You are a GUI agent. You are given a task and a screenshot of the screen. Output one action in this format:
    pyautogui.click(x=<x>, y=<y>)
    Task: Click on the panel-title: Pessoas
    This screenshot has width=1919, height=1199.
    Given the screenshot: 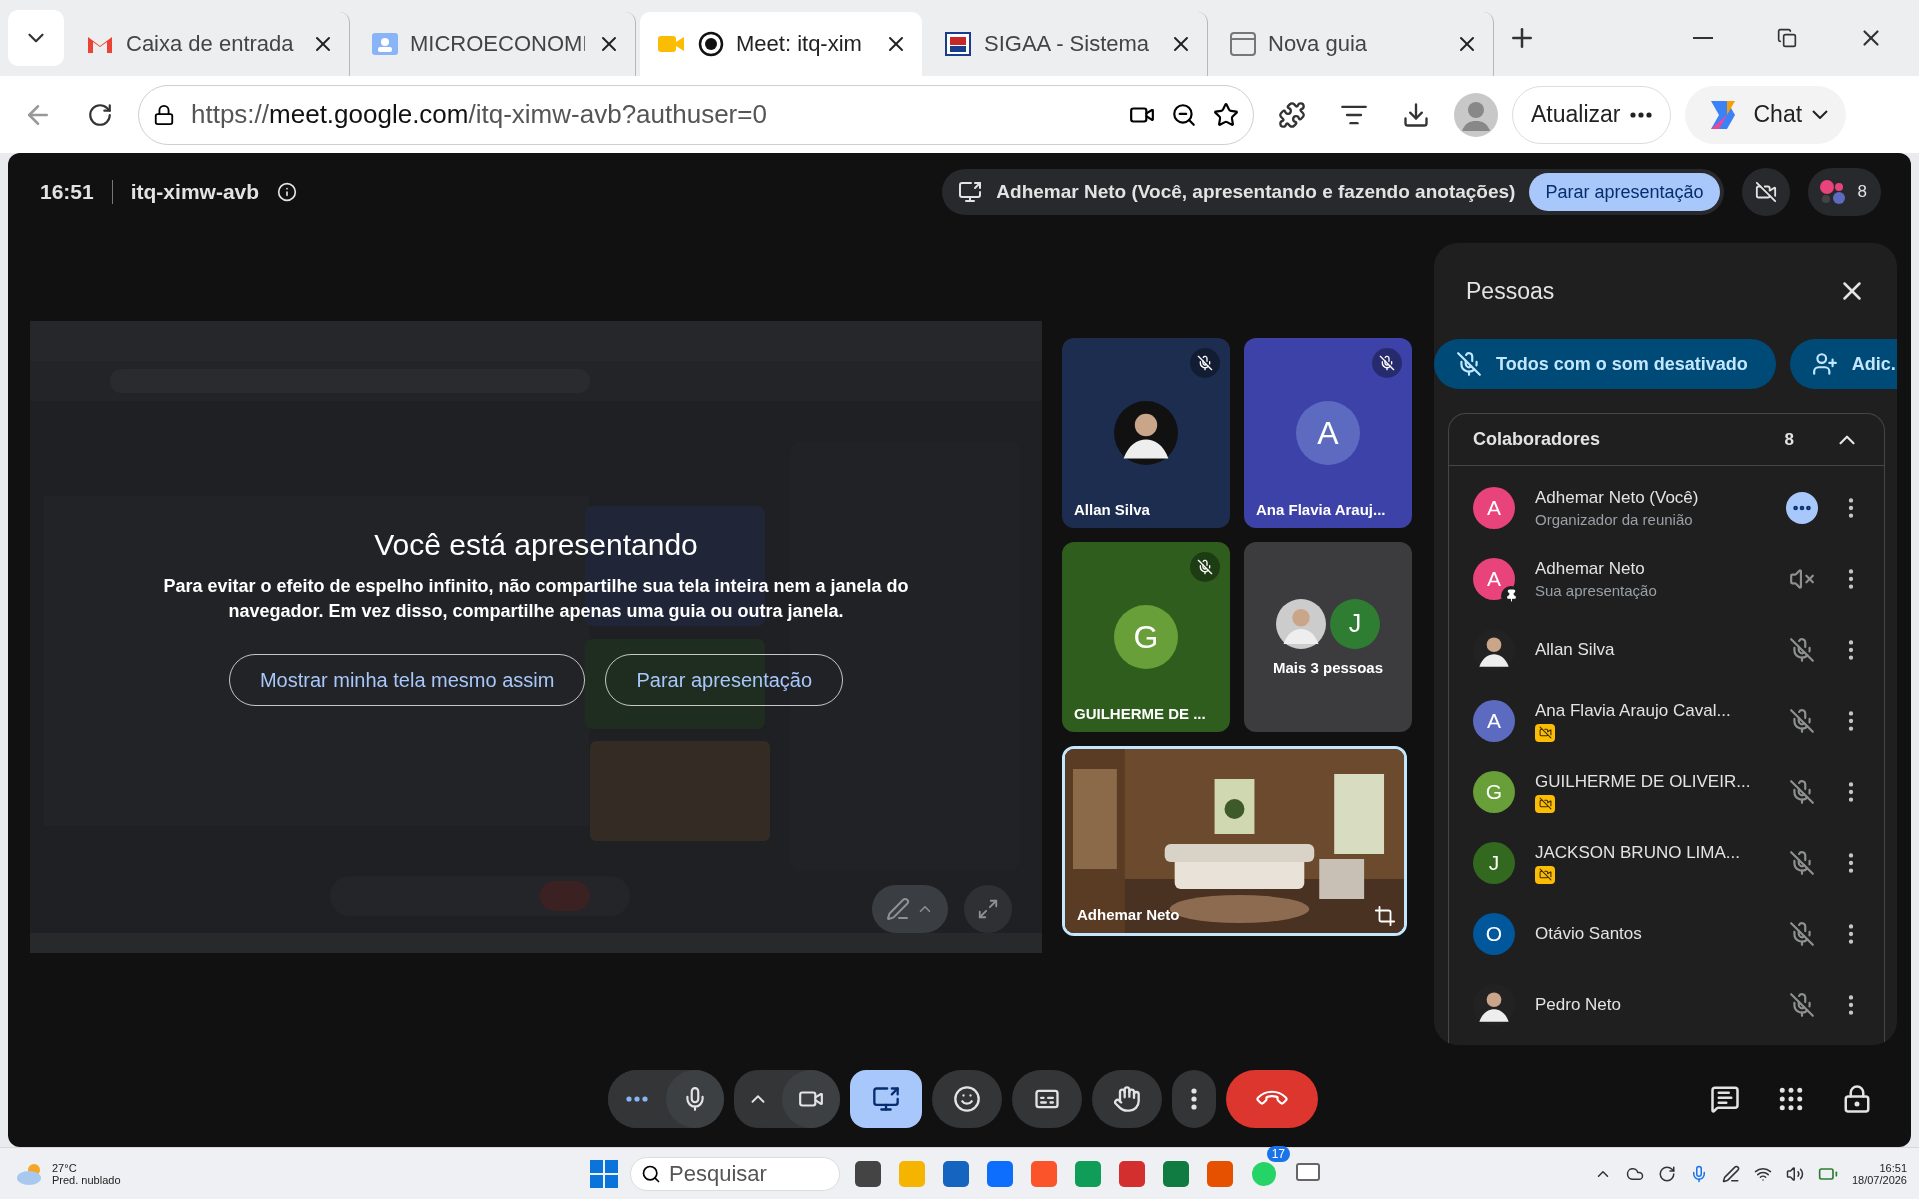 What is the action you would take?
    pyautogui.click(x=1510, y=291)
    